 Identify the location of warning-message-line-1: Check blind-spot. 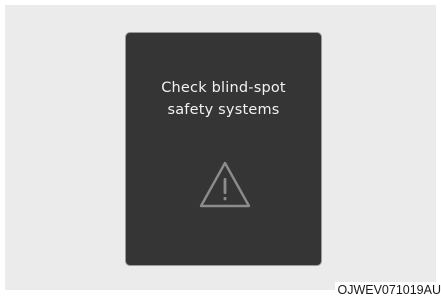
(223, 88).